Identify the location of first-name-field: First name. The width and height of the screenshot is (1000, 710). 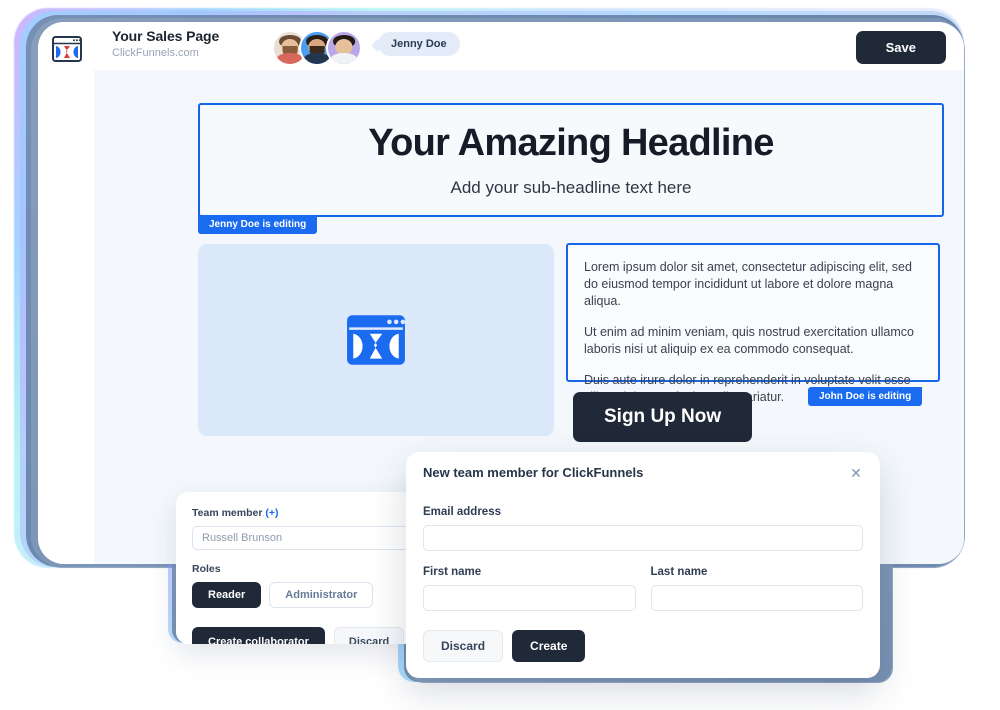
(529, 588).